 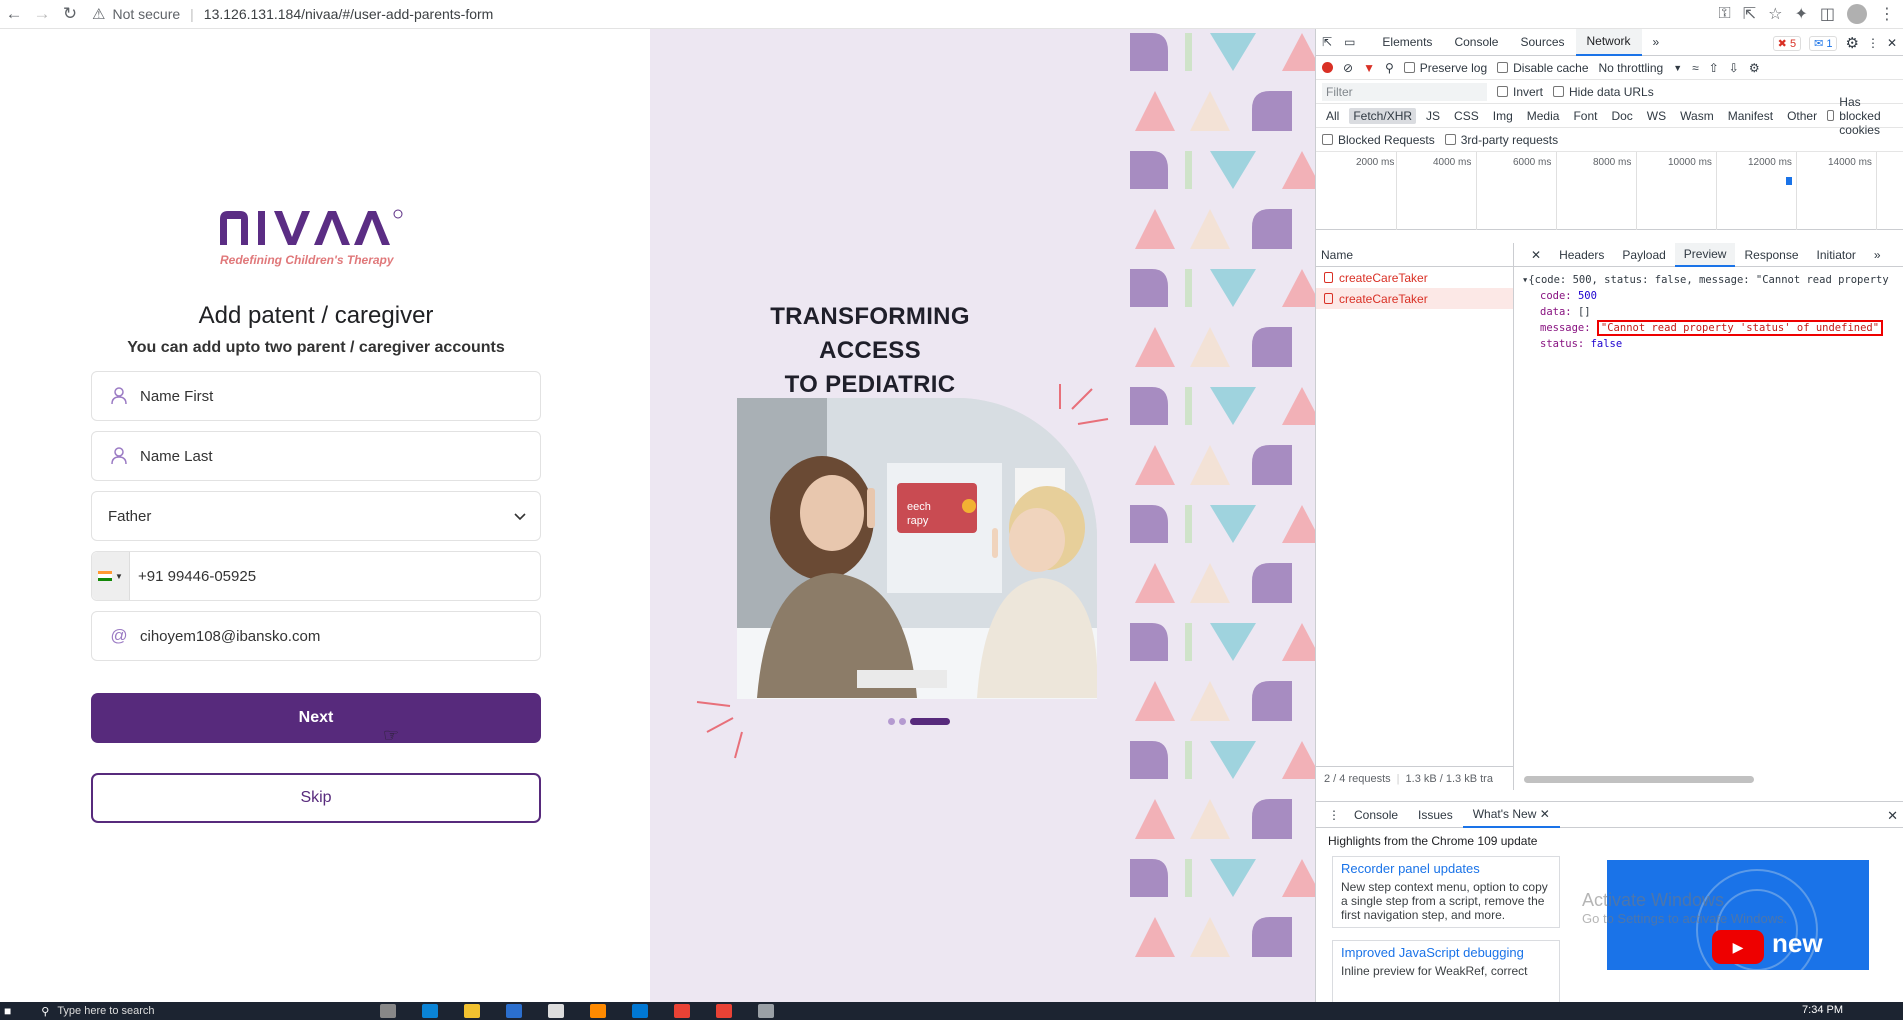 What do you see at coordinates (1407, 42) in the screenshot?
I see `tab-elements: Elements` at bounding box center [1407, 42].